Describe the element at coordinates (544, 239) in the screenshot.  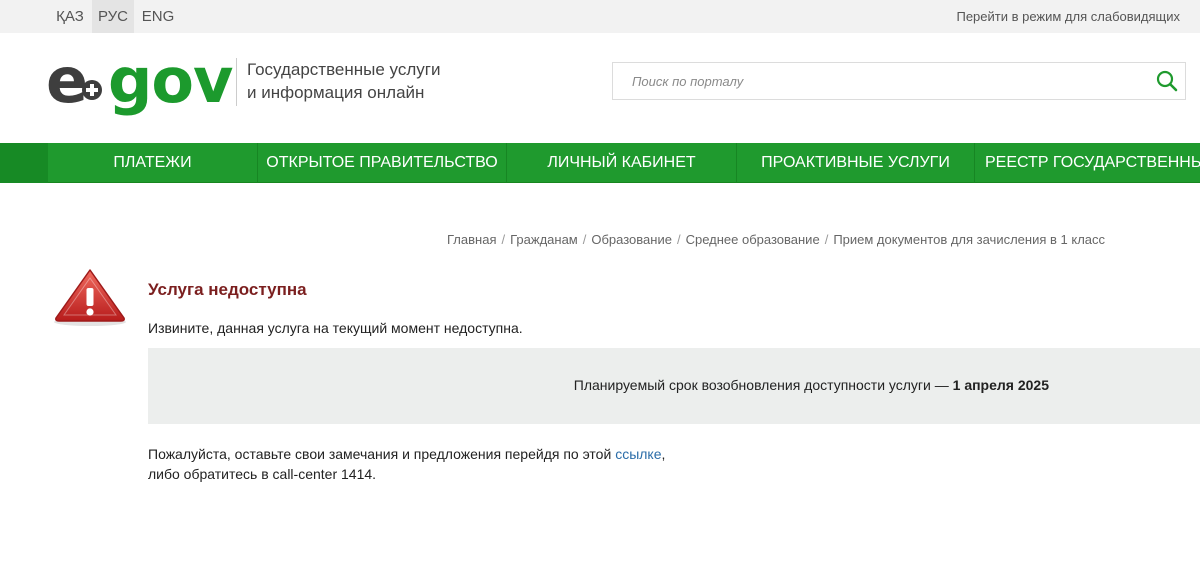
I see `breadcrumb-citizens: Гражданам` at that location.